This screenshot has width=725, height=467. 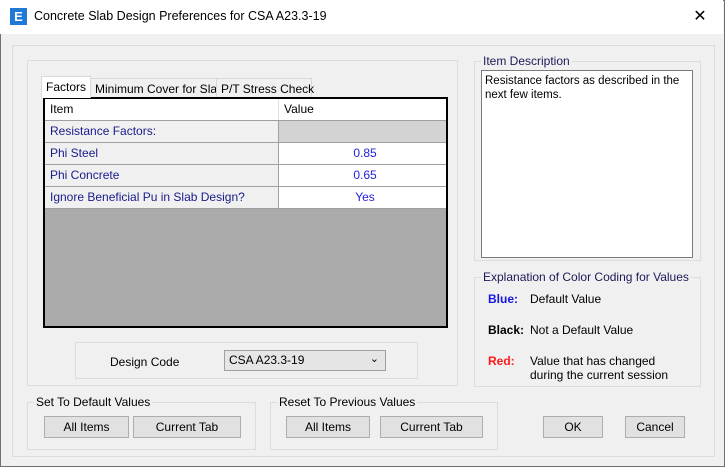 I want to click on default-all-items-button: All Items, so click(x=86, y=427).